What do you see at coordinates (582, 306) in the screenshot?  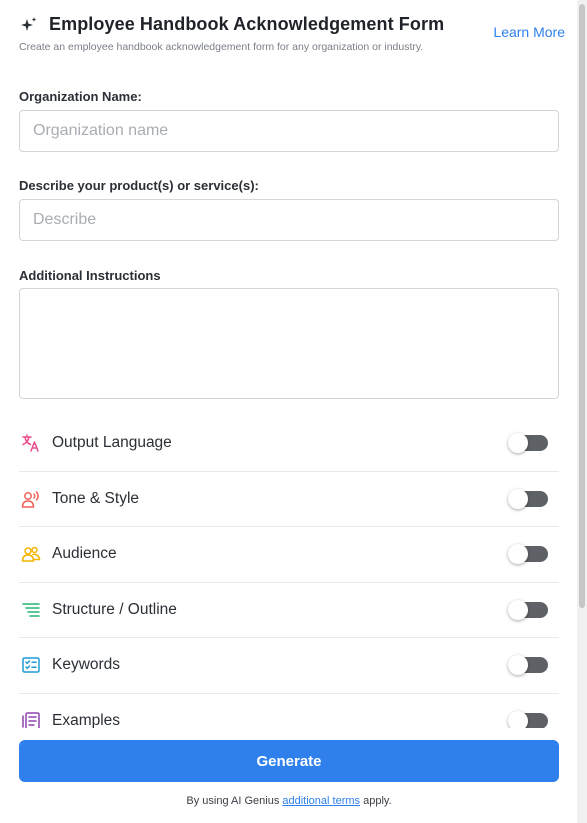 I see `scrollbar-thumb` at bounding box center [582, 306].